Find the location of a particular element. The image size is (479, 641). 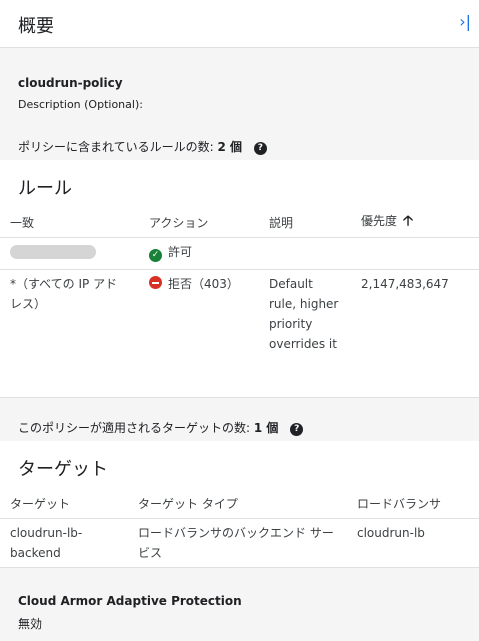

targets-header-row: ターゲット ターゲット タイプ ロードバランサ is located at coordinates (239, 503).